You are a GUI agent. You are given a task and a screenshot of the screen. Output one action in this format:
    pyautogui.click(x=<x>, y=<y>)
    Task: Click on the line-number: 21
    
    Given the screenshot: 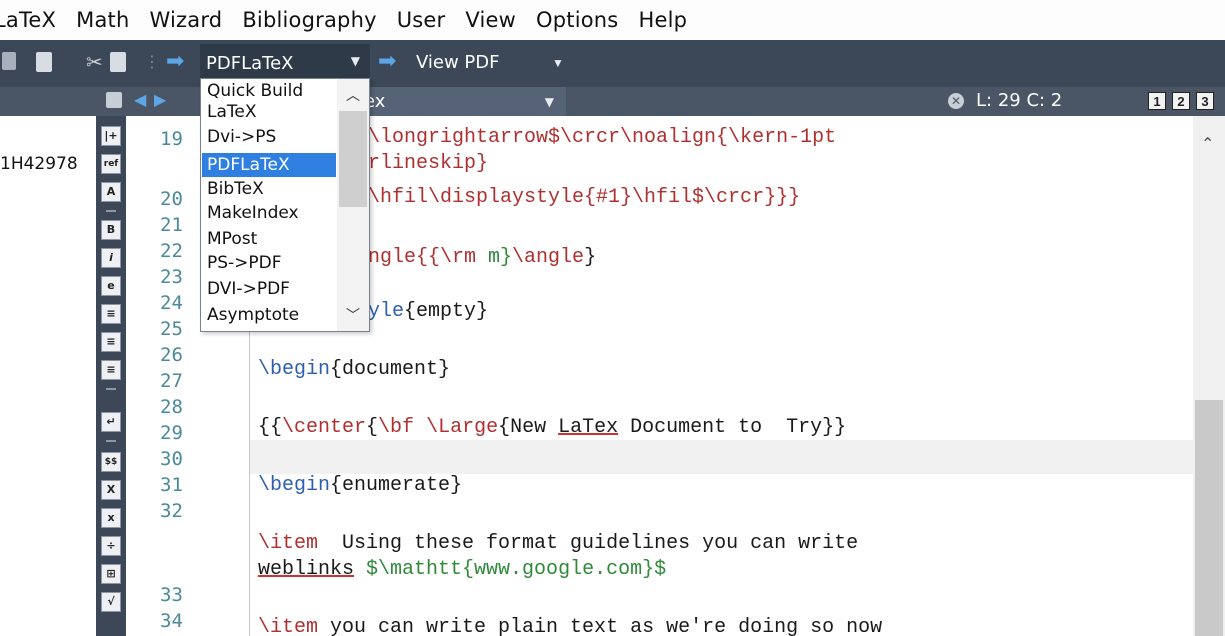 What is the action you would take?
    pyautogui.click(x=171, y=225)
    